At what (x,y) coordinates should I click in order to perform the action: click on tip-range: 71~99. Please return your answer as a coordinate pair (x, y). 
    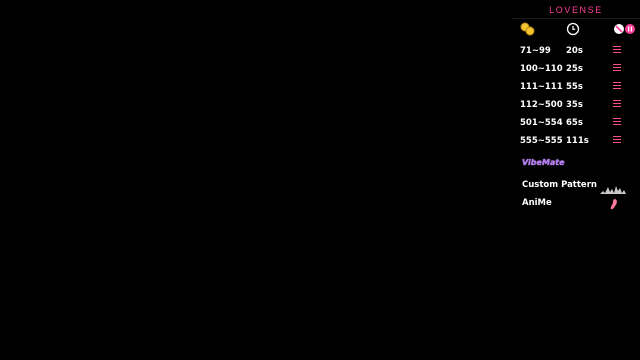
    Looking at the image, I should click on (535, 51).